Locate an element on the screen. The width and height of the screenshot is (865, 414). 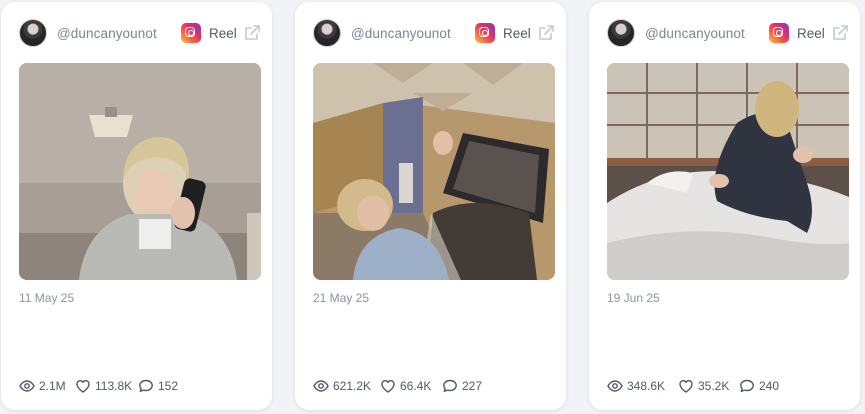
comments-stat: 152 is located at coordinates (158, 386).